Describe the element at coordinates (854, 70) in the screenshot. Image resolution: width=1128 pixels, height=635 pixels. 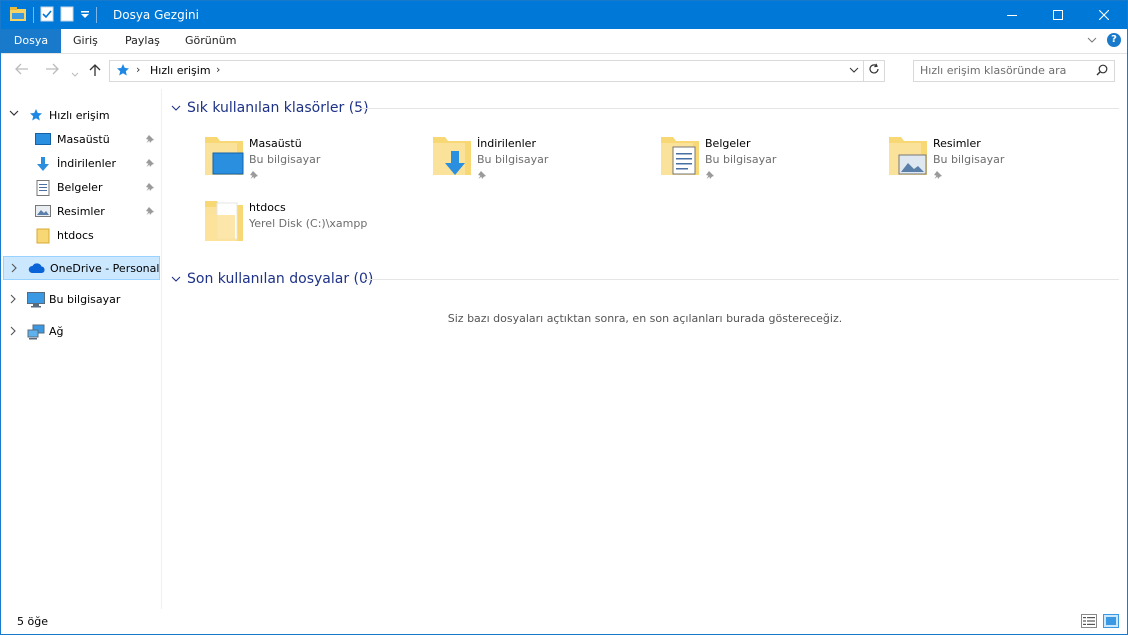
I see `address-dropdown-icon` at that location.